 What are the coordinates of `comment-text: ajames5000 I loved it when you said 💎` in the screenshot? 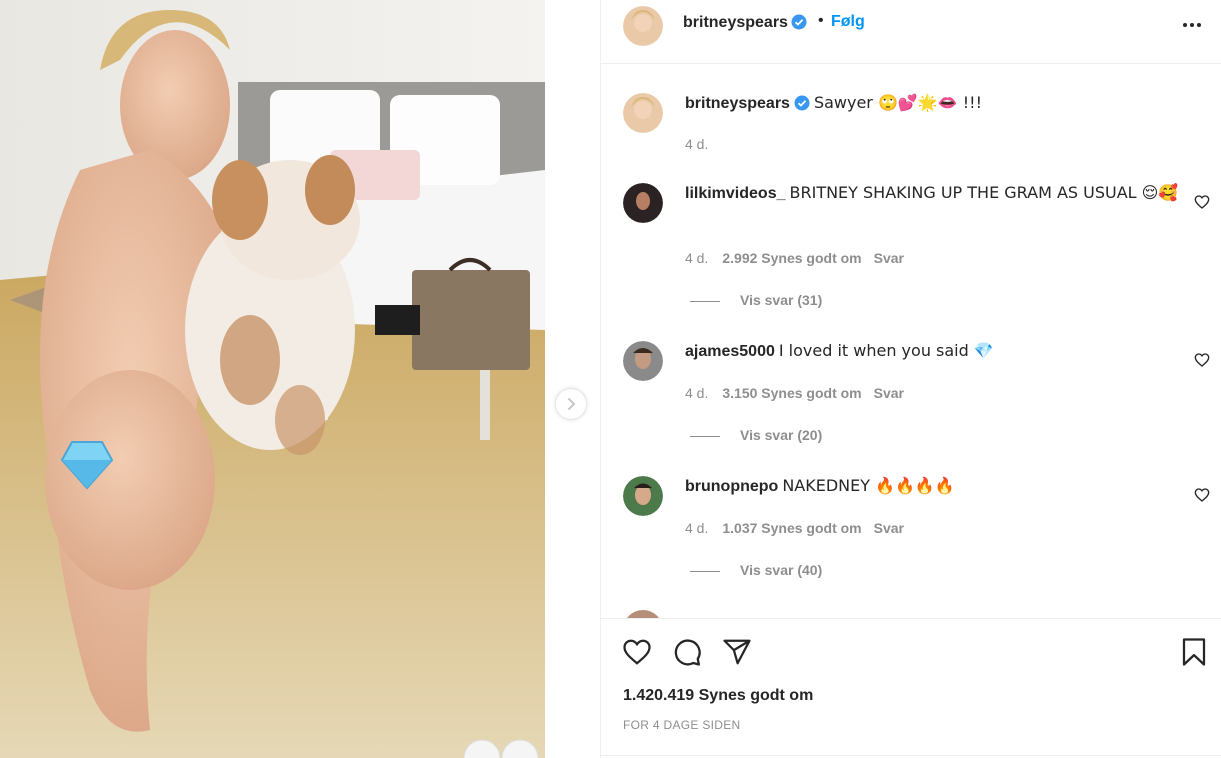 It's located at (935, 351).